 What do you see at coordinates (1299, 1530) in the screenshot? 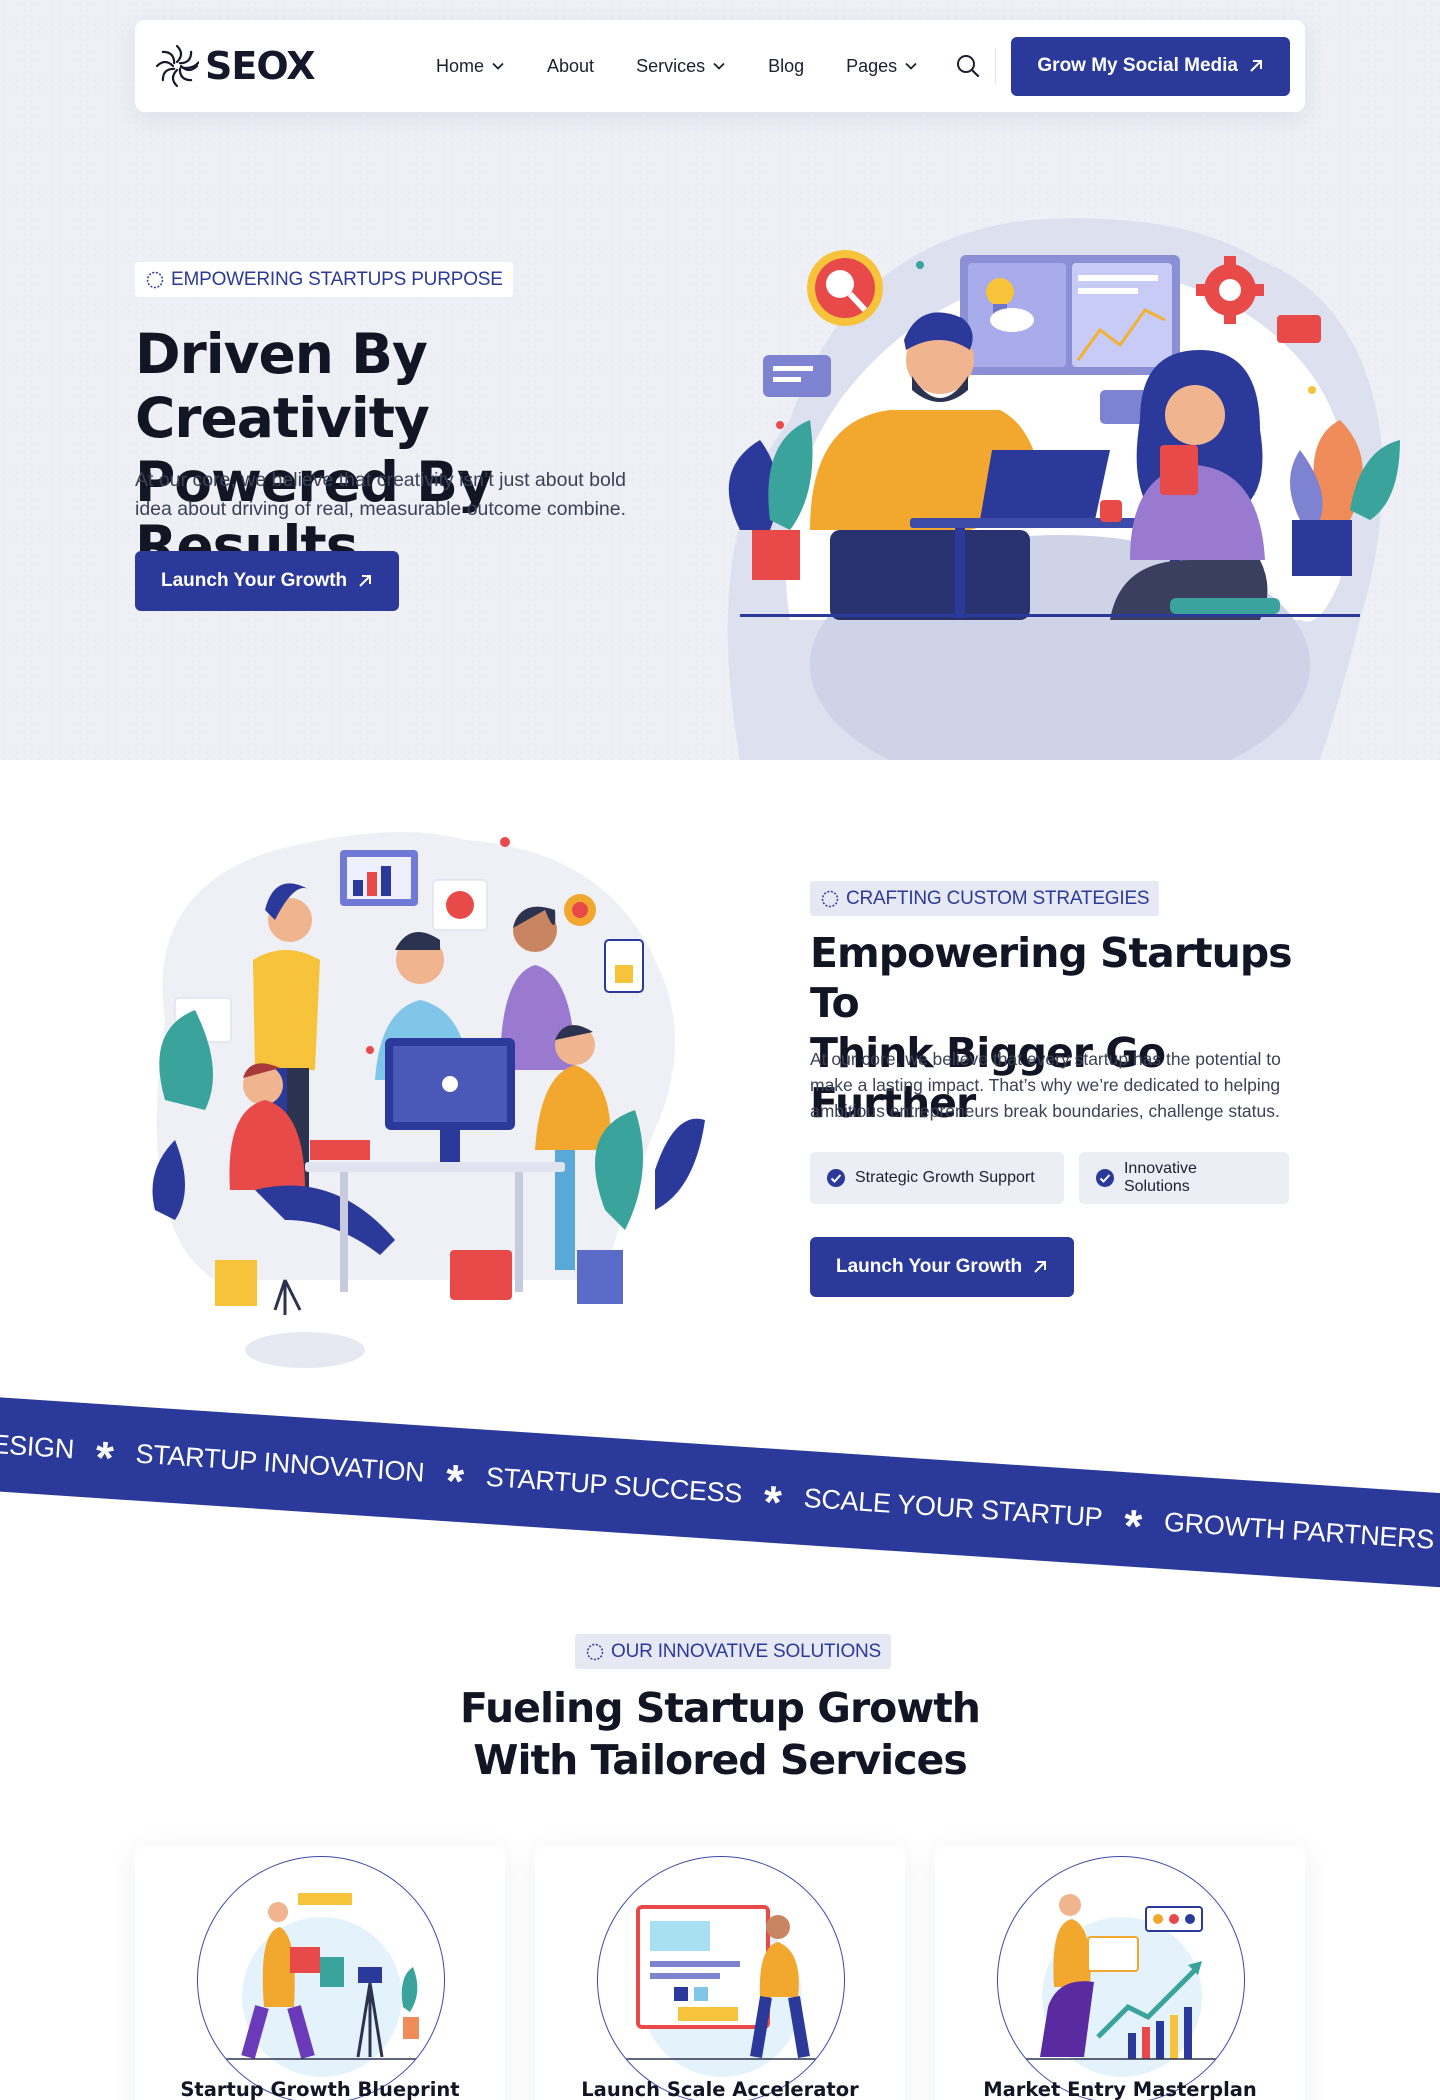
I see `marquee-item: GROWTH PARTNERS` at bounding box center [1299, 1530].